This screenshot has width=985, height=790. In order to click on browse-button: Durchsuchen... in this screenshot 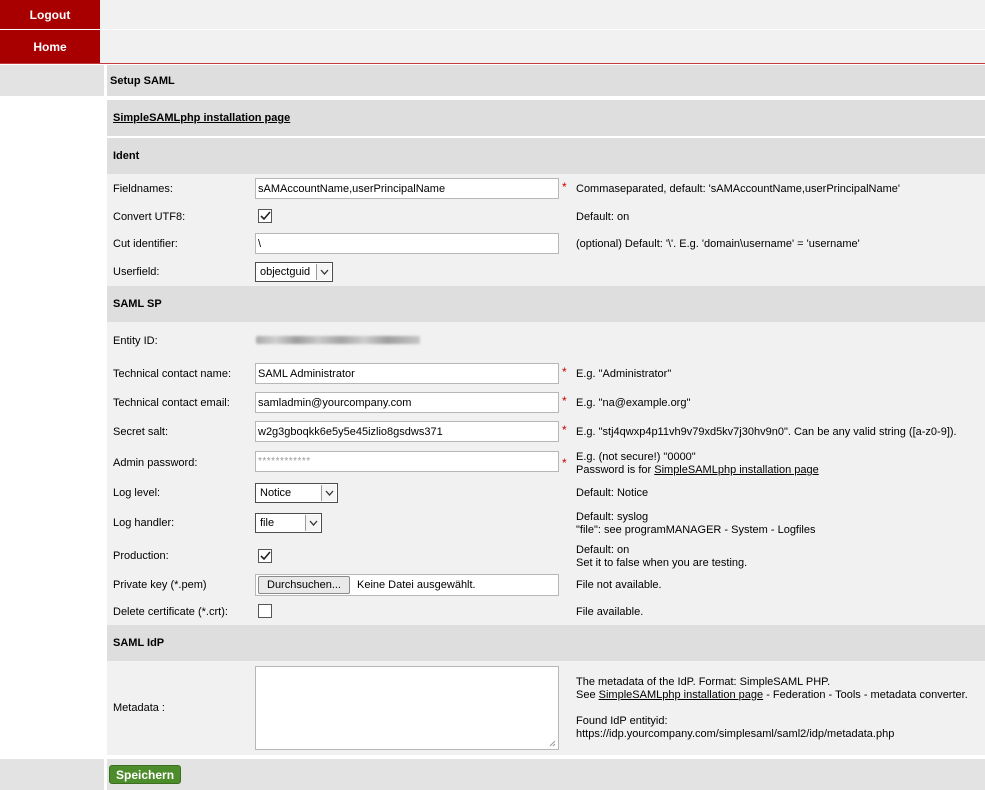, I will do `click(304, 585)`.